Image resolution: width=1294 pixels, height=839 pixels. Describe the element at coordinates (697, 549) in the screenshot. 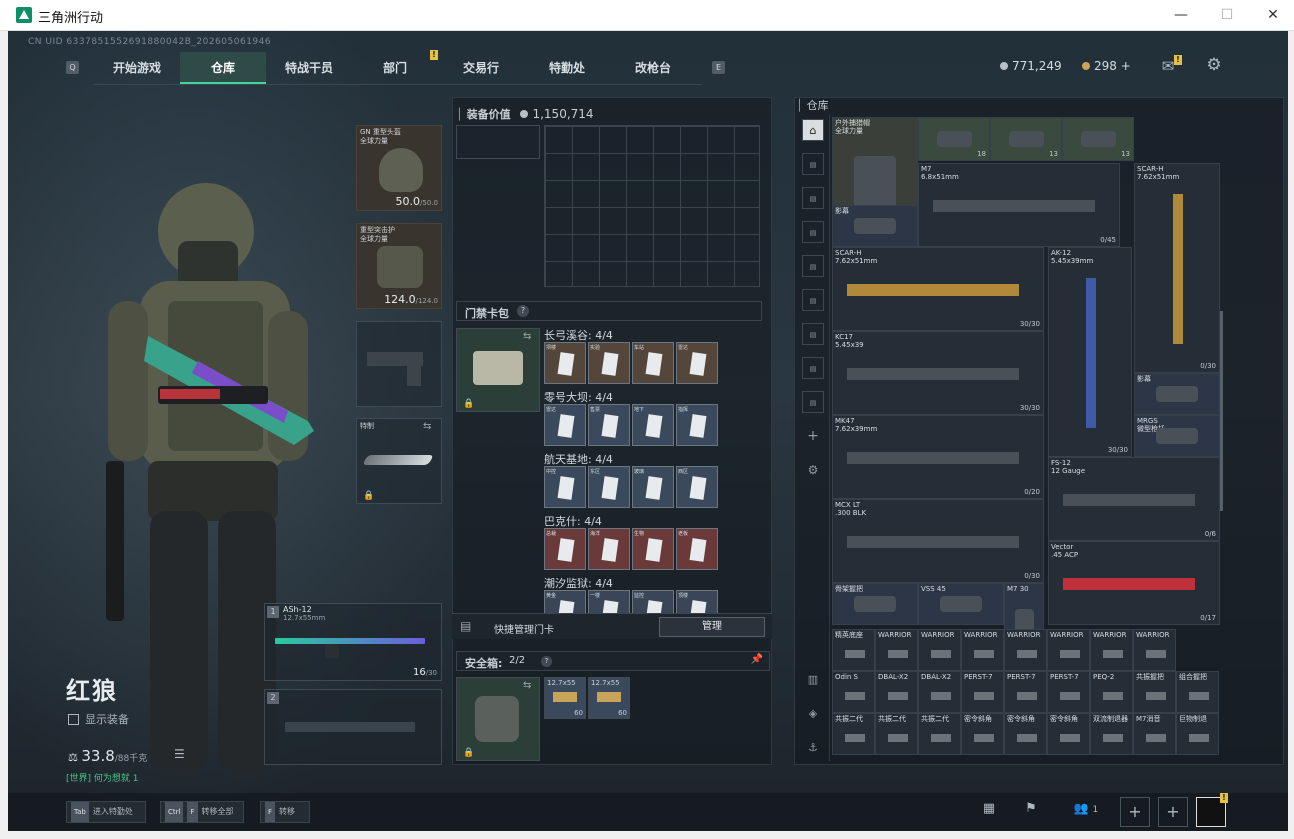

I see `keycard-item: 老板` at that location.